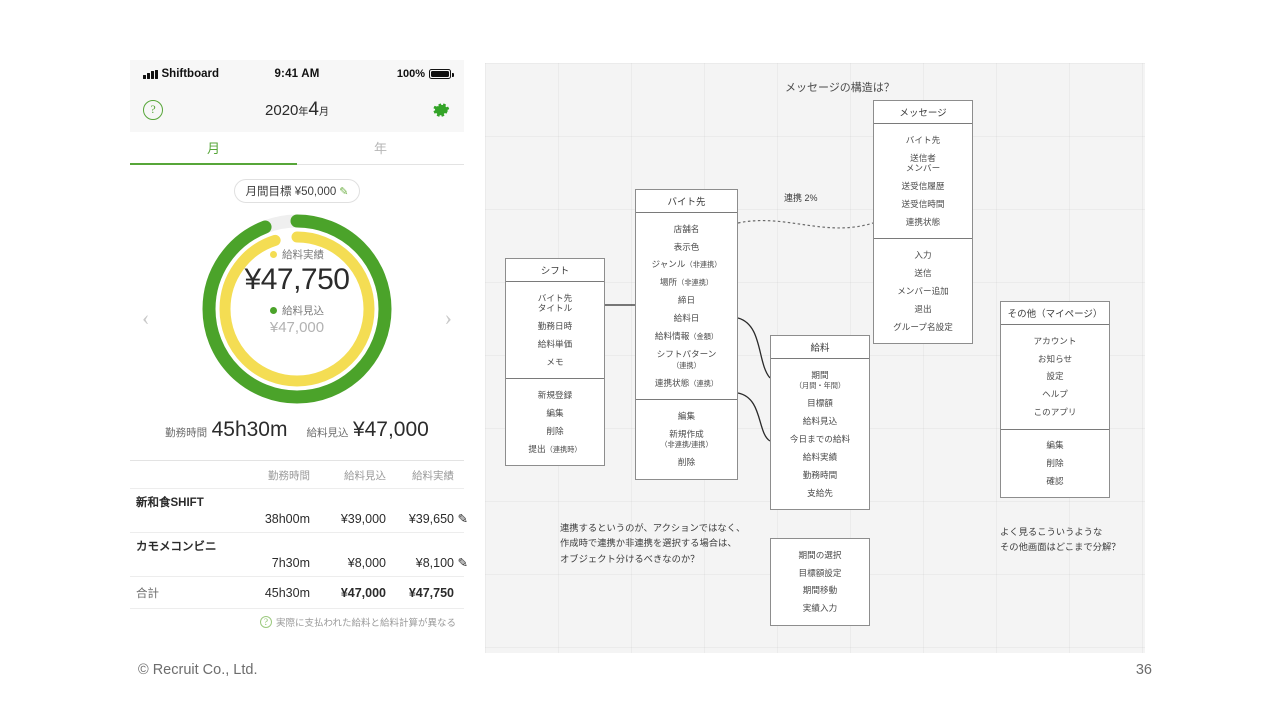 The image size is (1280, 720). Describe the element at coordinates (555, 344) in the screenshot. I see `attr-item: 給料単価` at that location.